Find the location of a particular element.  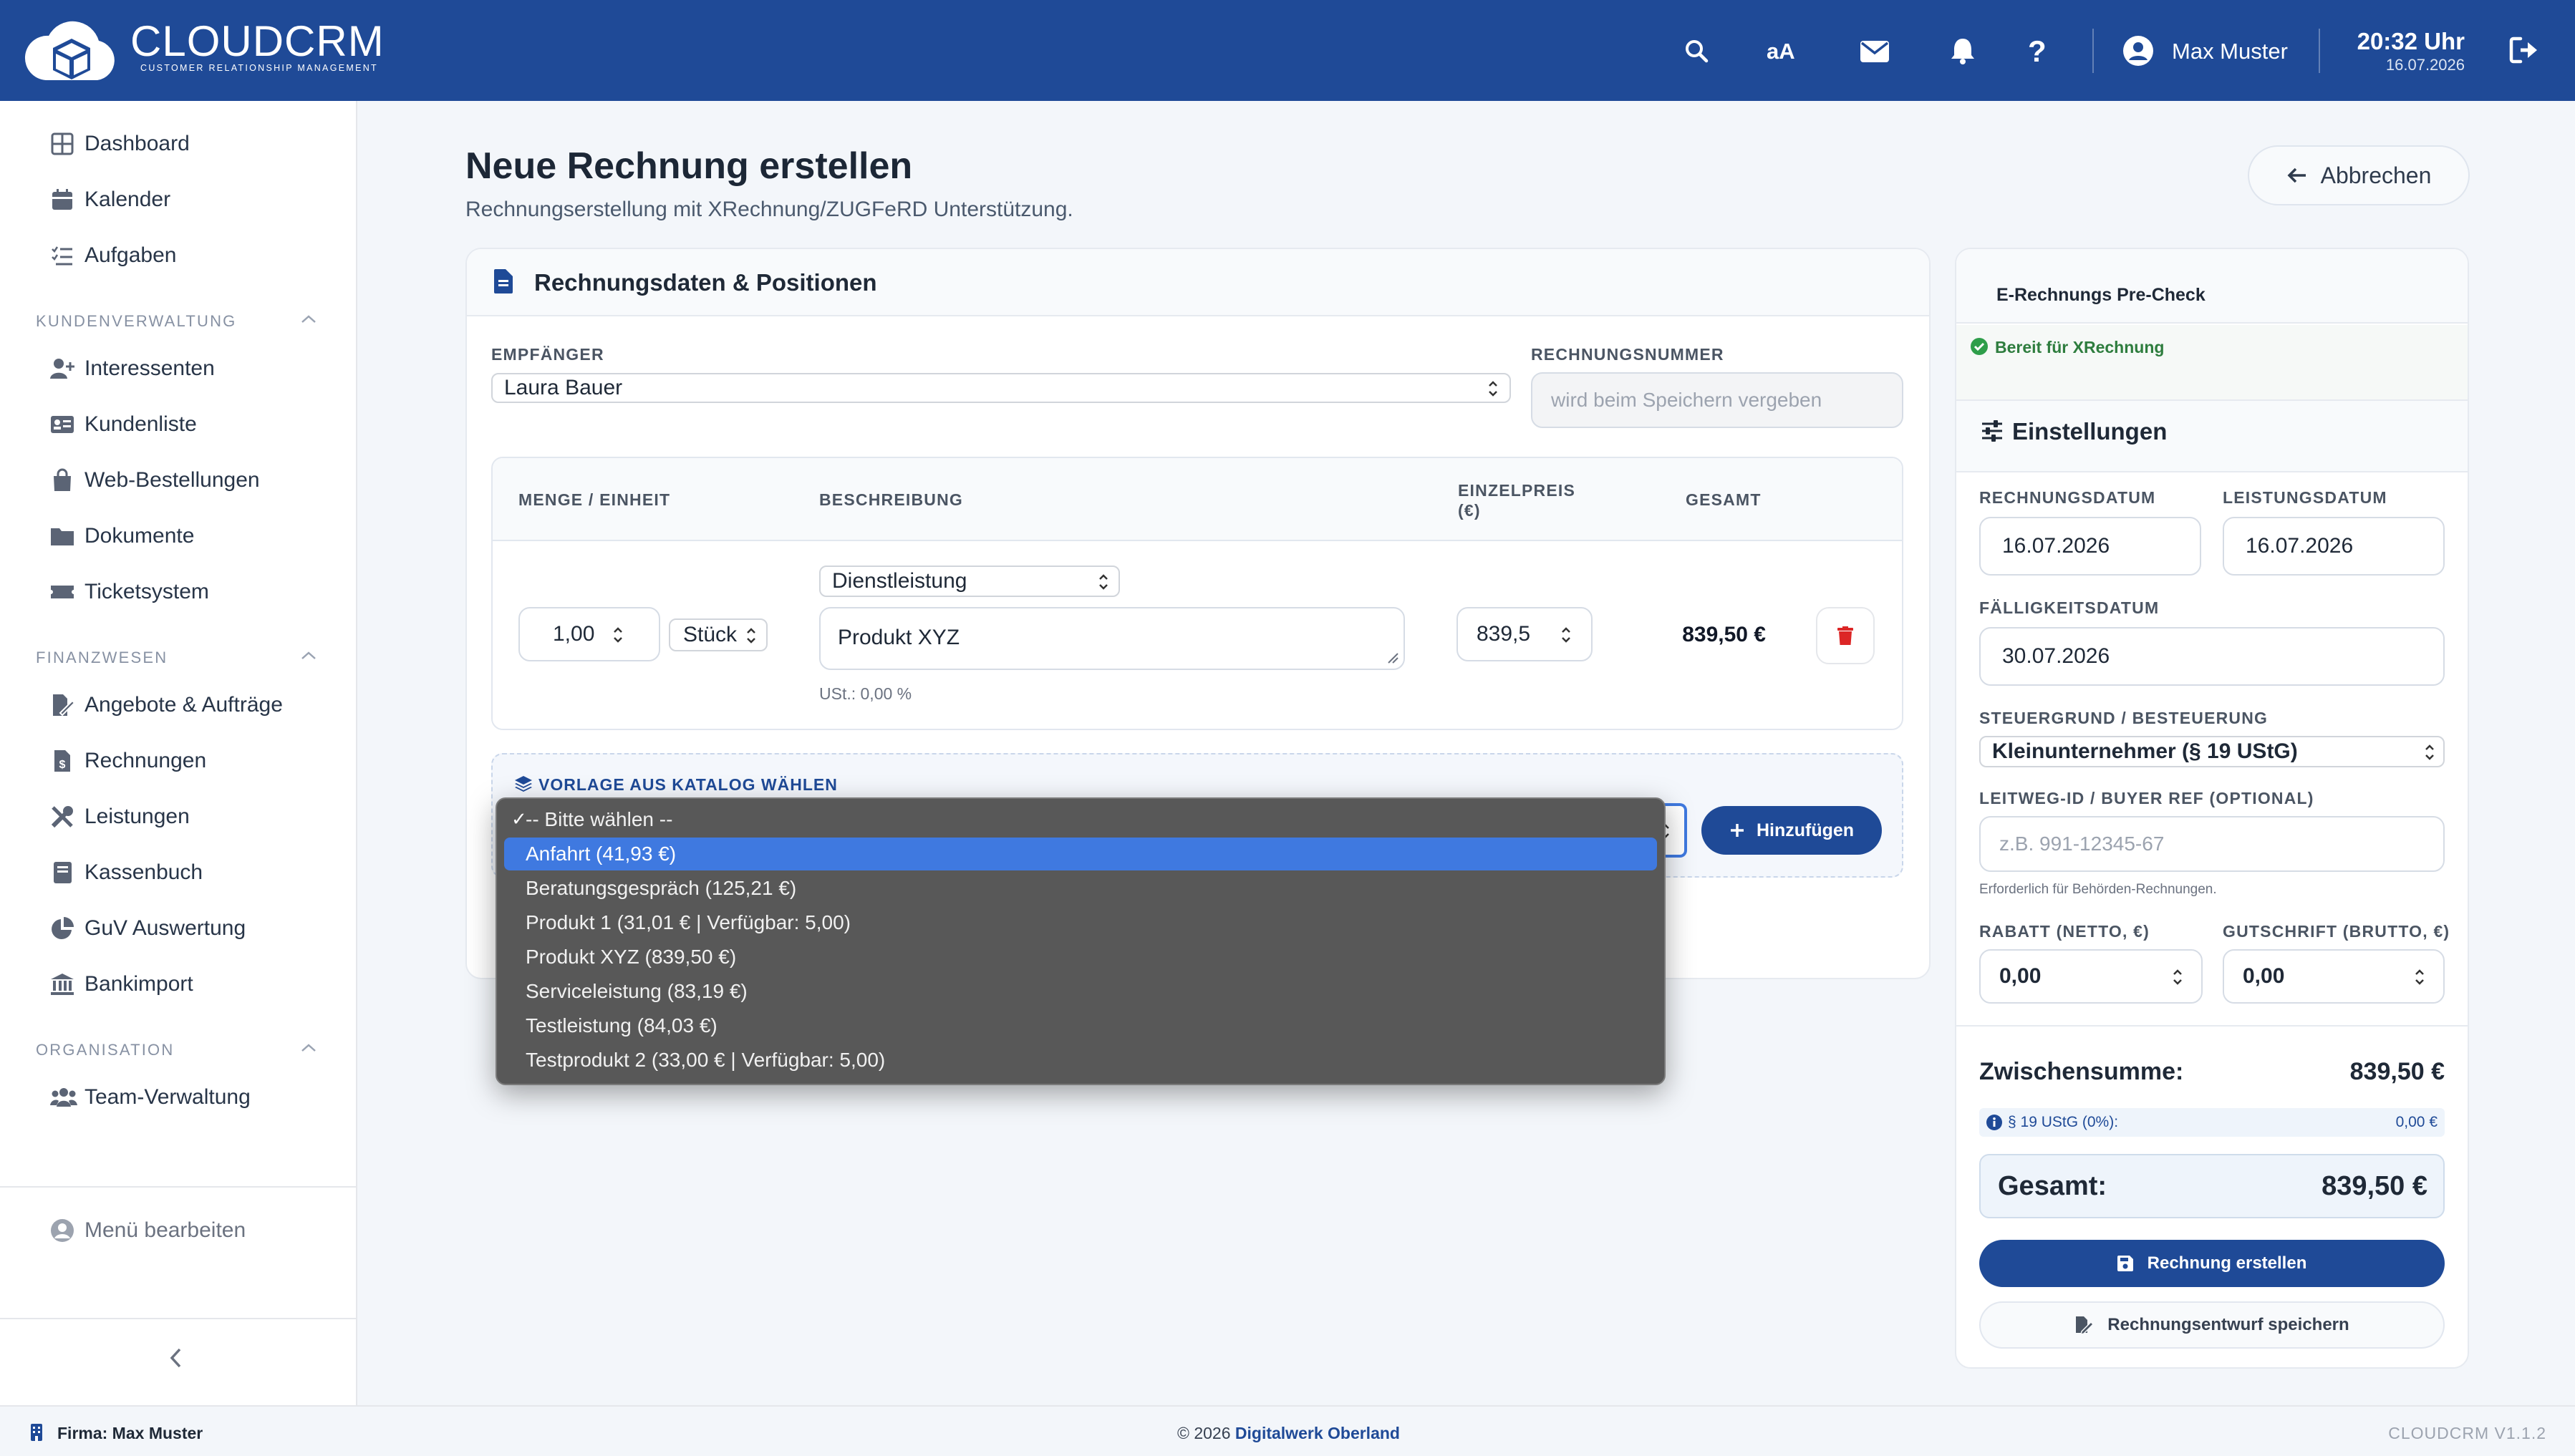

copyright-link: Digitalwerk Oberland is located at coordinates (1317, 1433).